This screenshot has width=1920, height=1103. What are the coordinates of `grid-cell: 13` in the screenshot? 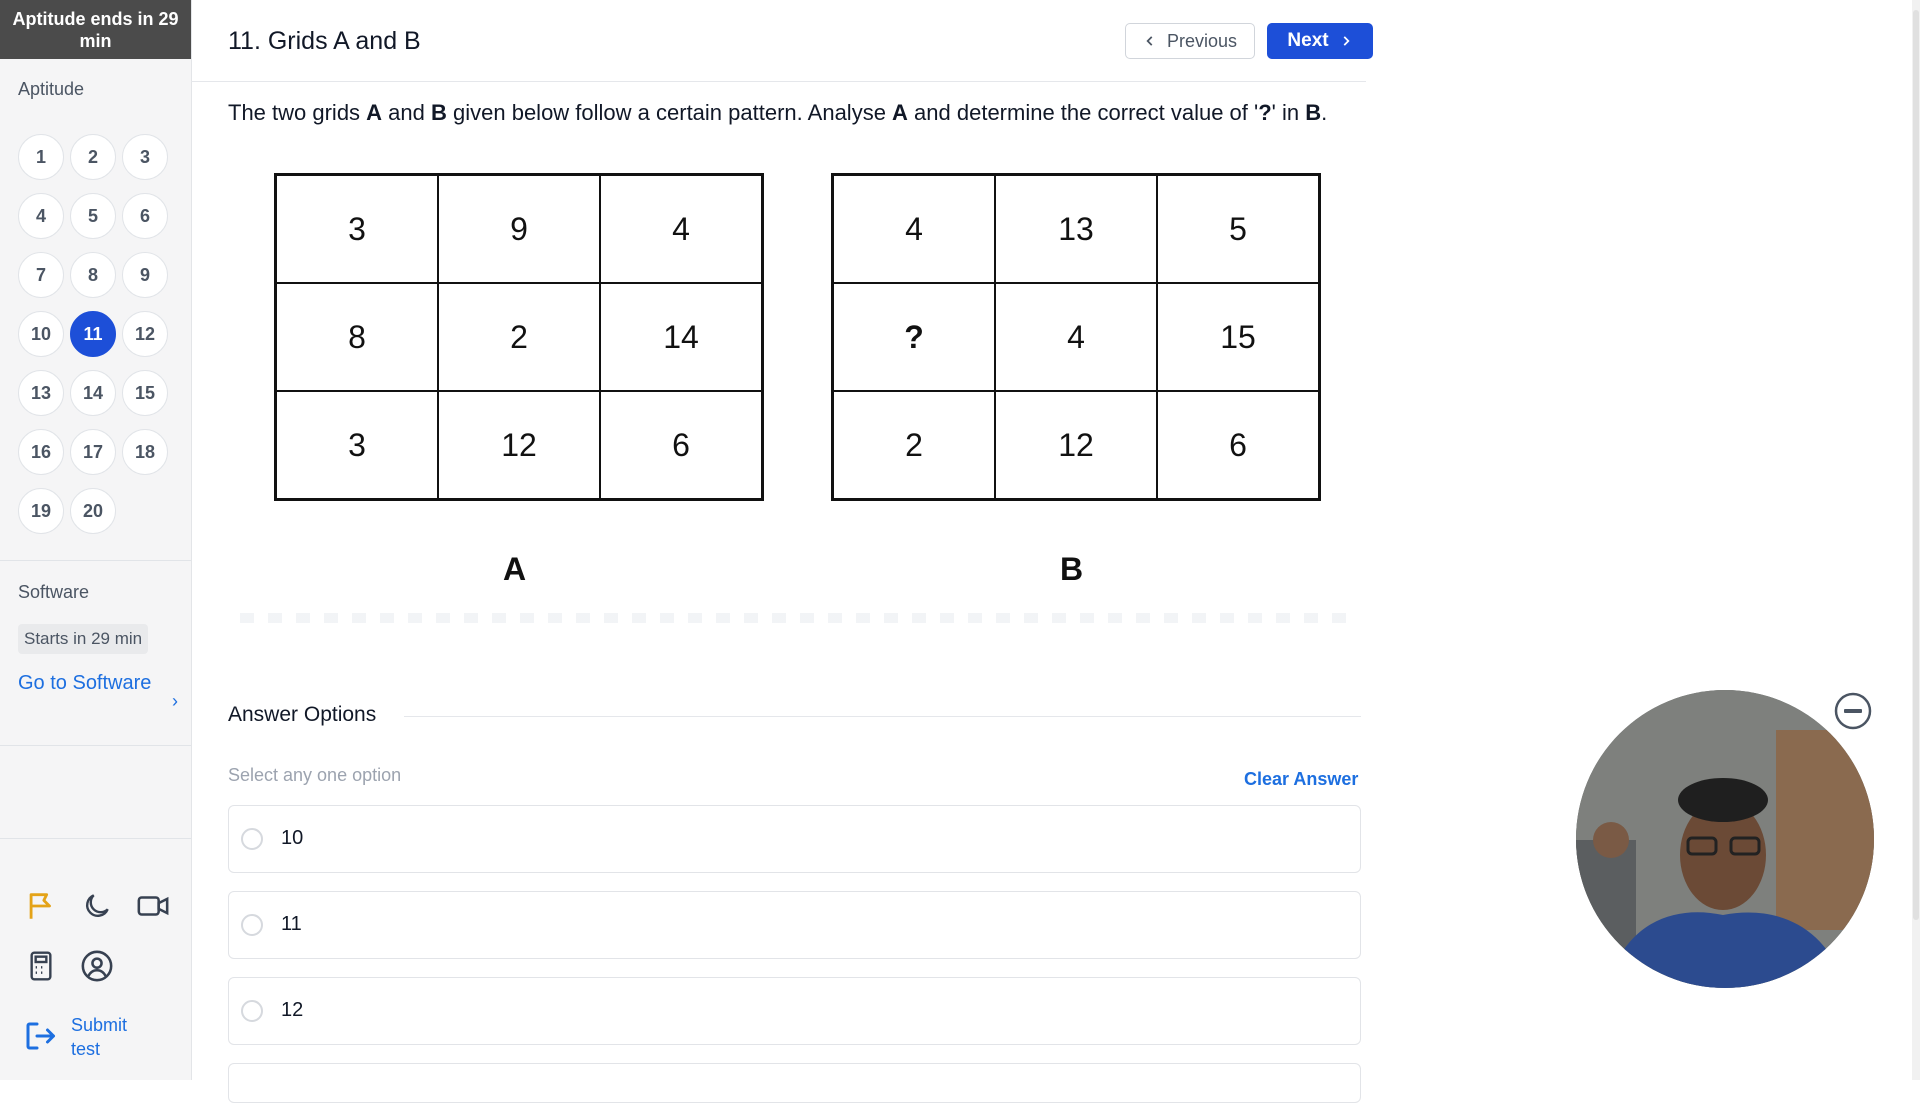 It's located at (1076, 228).